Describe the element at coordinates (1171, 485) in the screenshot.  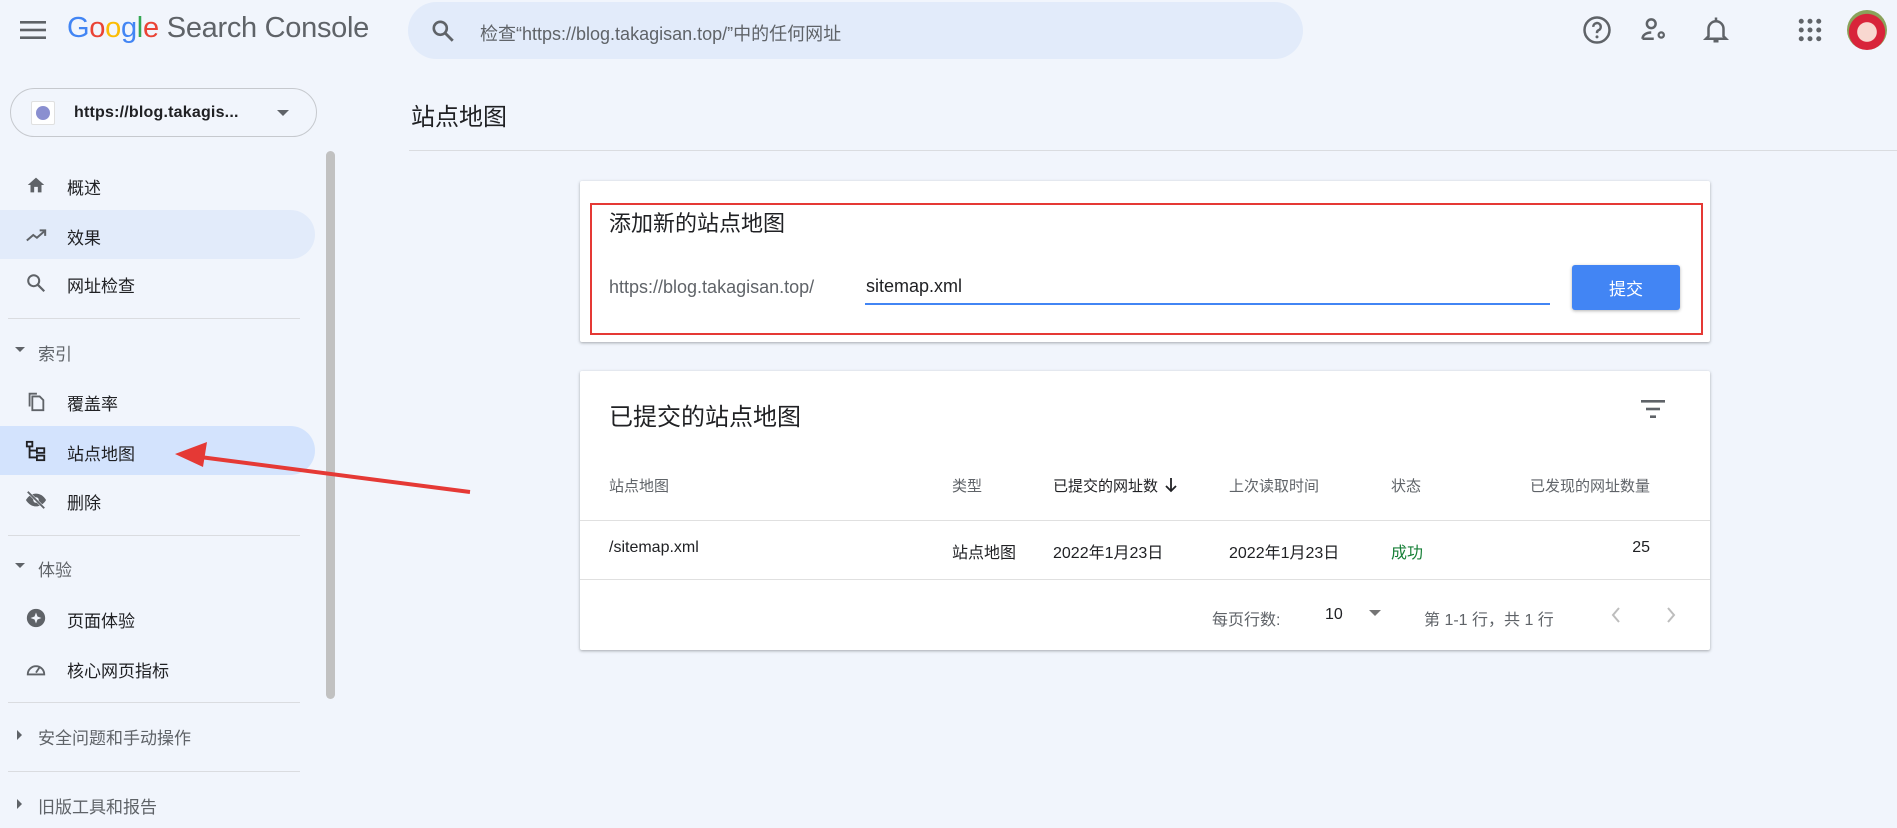
I see `sort-down-icon` at that location.